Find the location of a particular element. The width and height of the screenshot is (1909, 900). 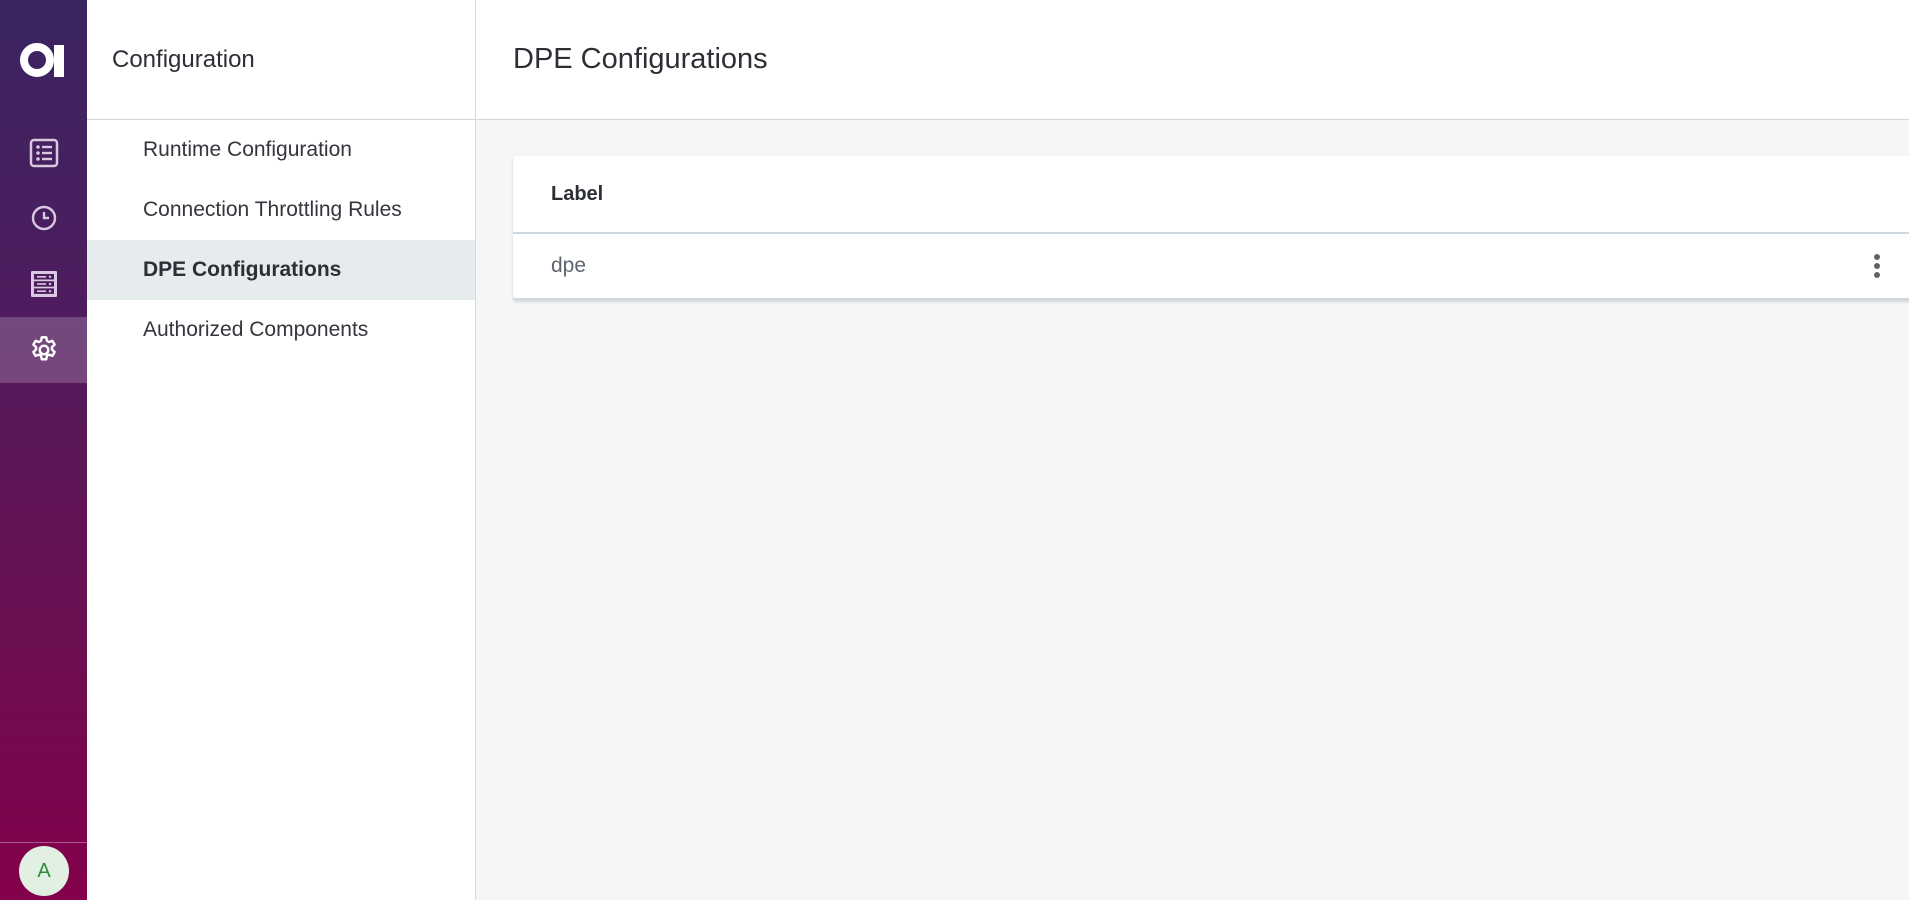

nav-item-runtime-configuration: Runtime Configuration is located at coordinates (281, 150).